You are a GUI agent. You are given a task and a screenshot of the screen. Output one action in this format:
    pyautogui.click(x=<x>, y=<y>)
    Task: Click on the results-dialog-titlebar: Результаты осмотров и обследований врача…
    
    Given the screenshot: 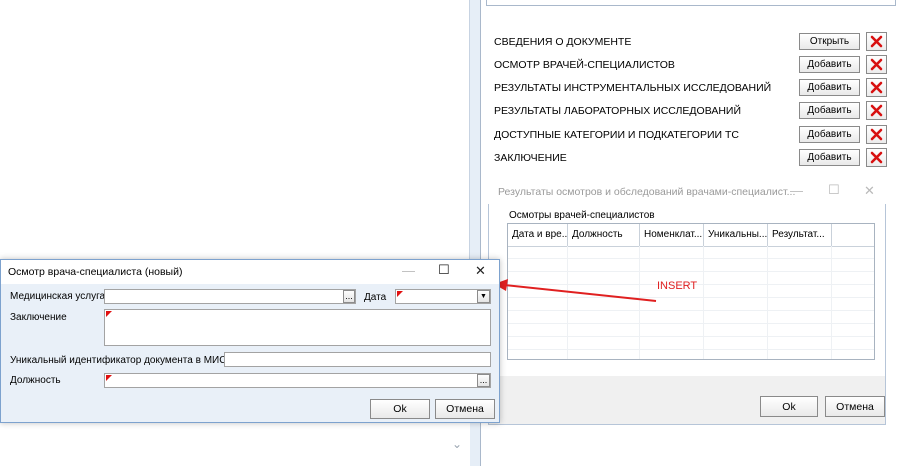 What is the action you would take?
    pyautogui.click(x=687, y=192)
    